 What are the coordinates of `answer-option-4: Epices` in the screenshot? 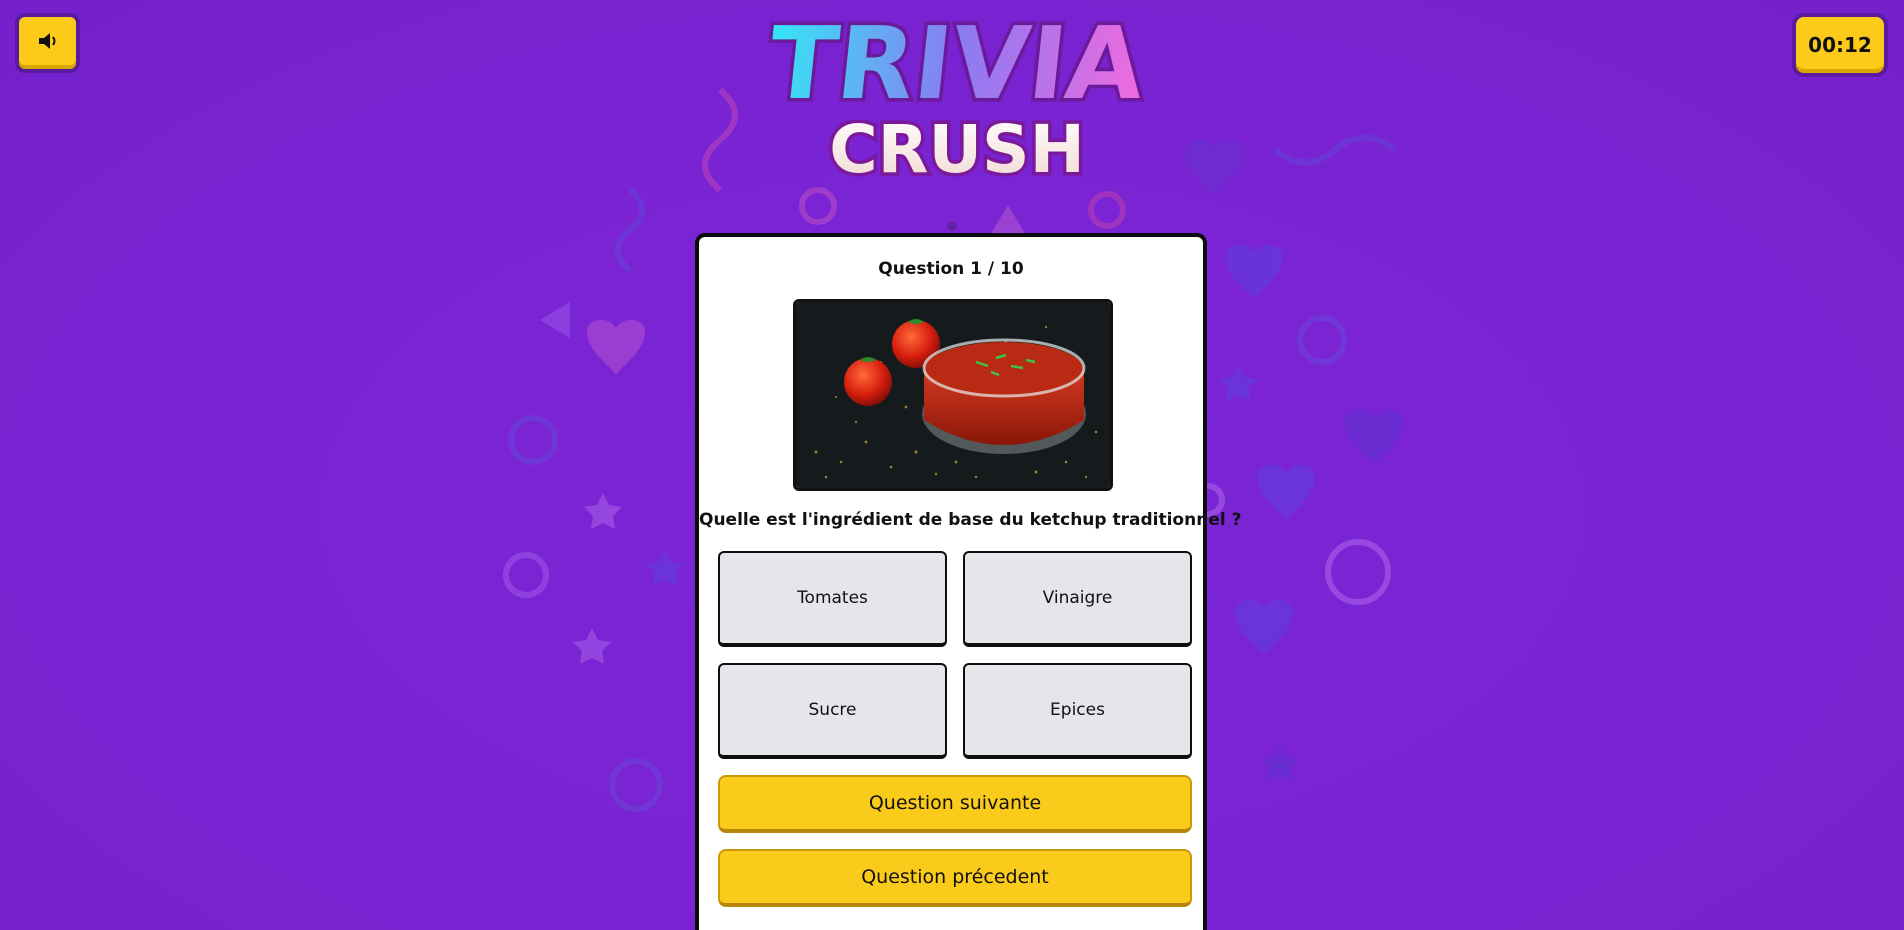 It's located at (1077, 711).